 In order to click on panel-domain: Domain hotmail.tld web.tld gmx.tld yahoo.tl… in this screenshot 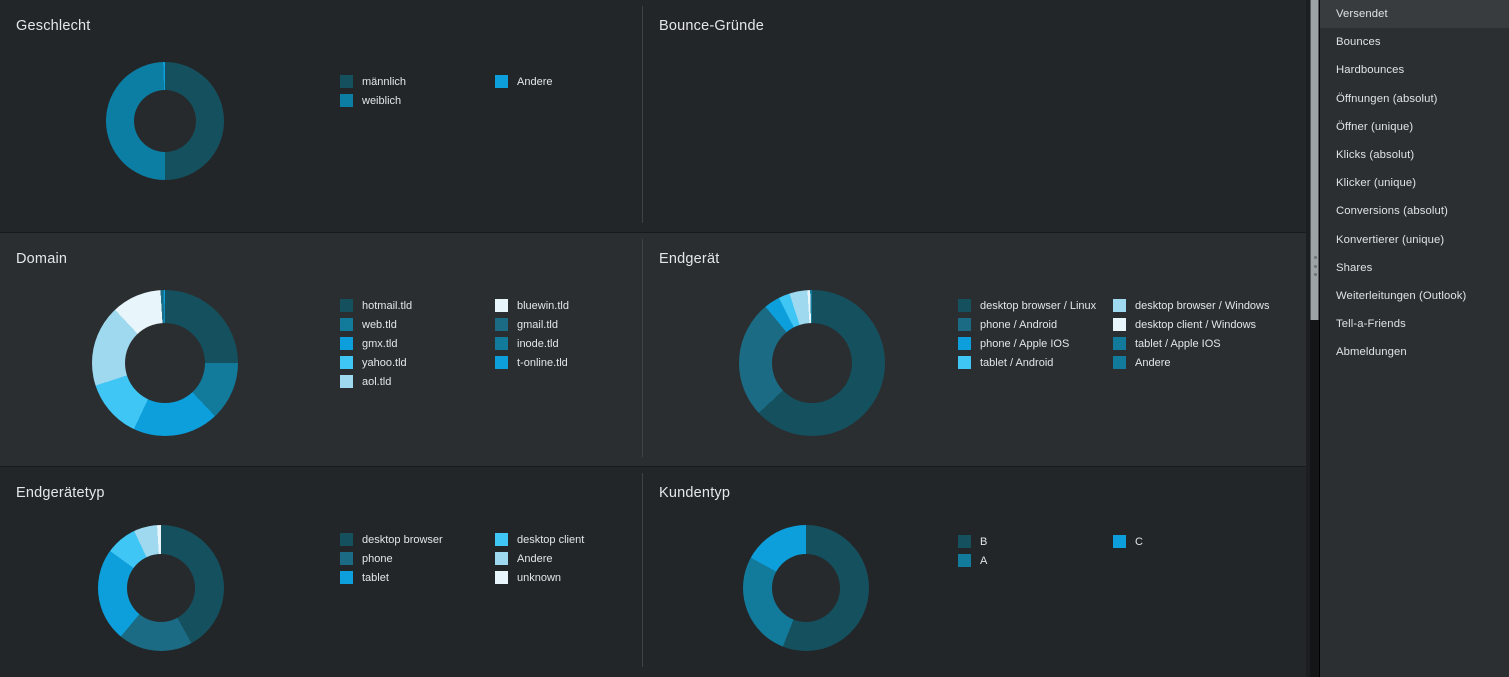, I will do `click(321, 350)`.